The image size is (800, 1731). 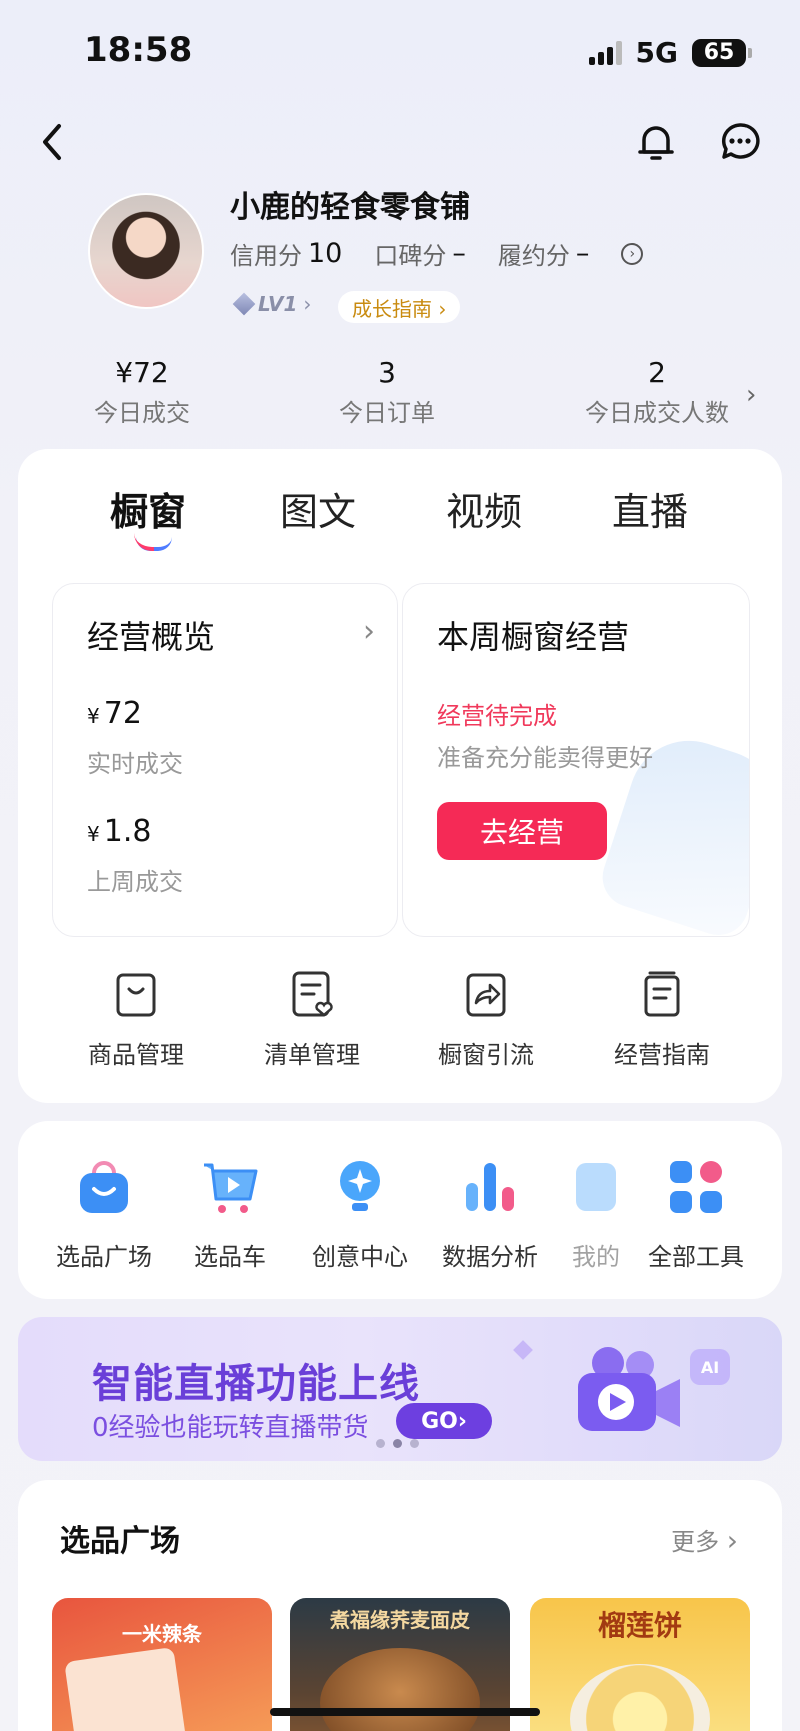 What do you see at coordinates (545, 758) in the screenshot?
I see `weekly-hint: 准备充分能卖得更好` at bounding box center [545, 758].